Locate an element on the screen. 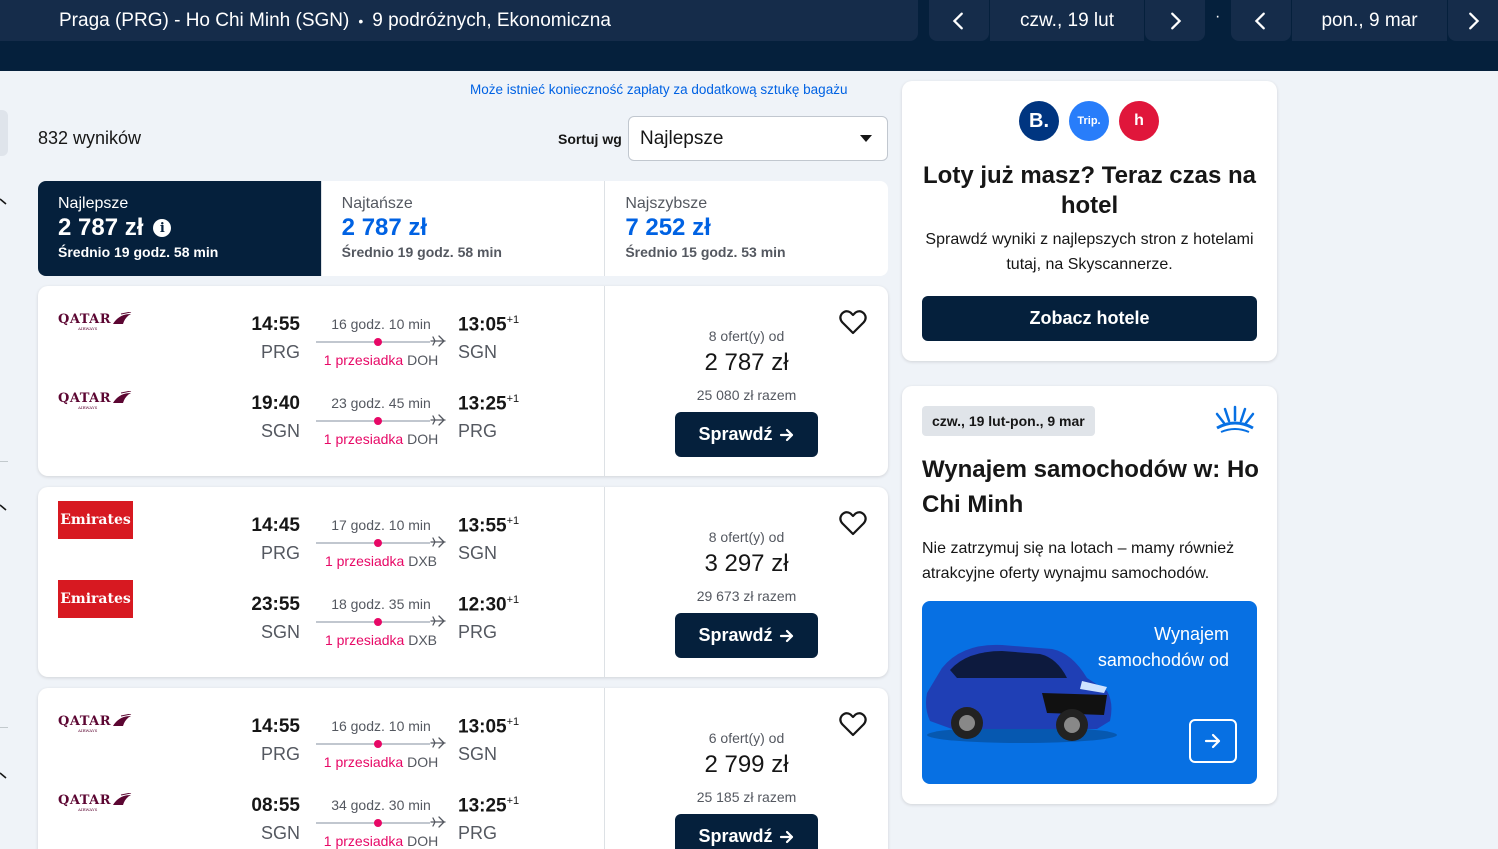  airline-logo: QATAR AIRWAYS is located at coordinates (96, 721).